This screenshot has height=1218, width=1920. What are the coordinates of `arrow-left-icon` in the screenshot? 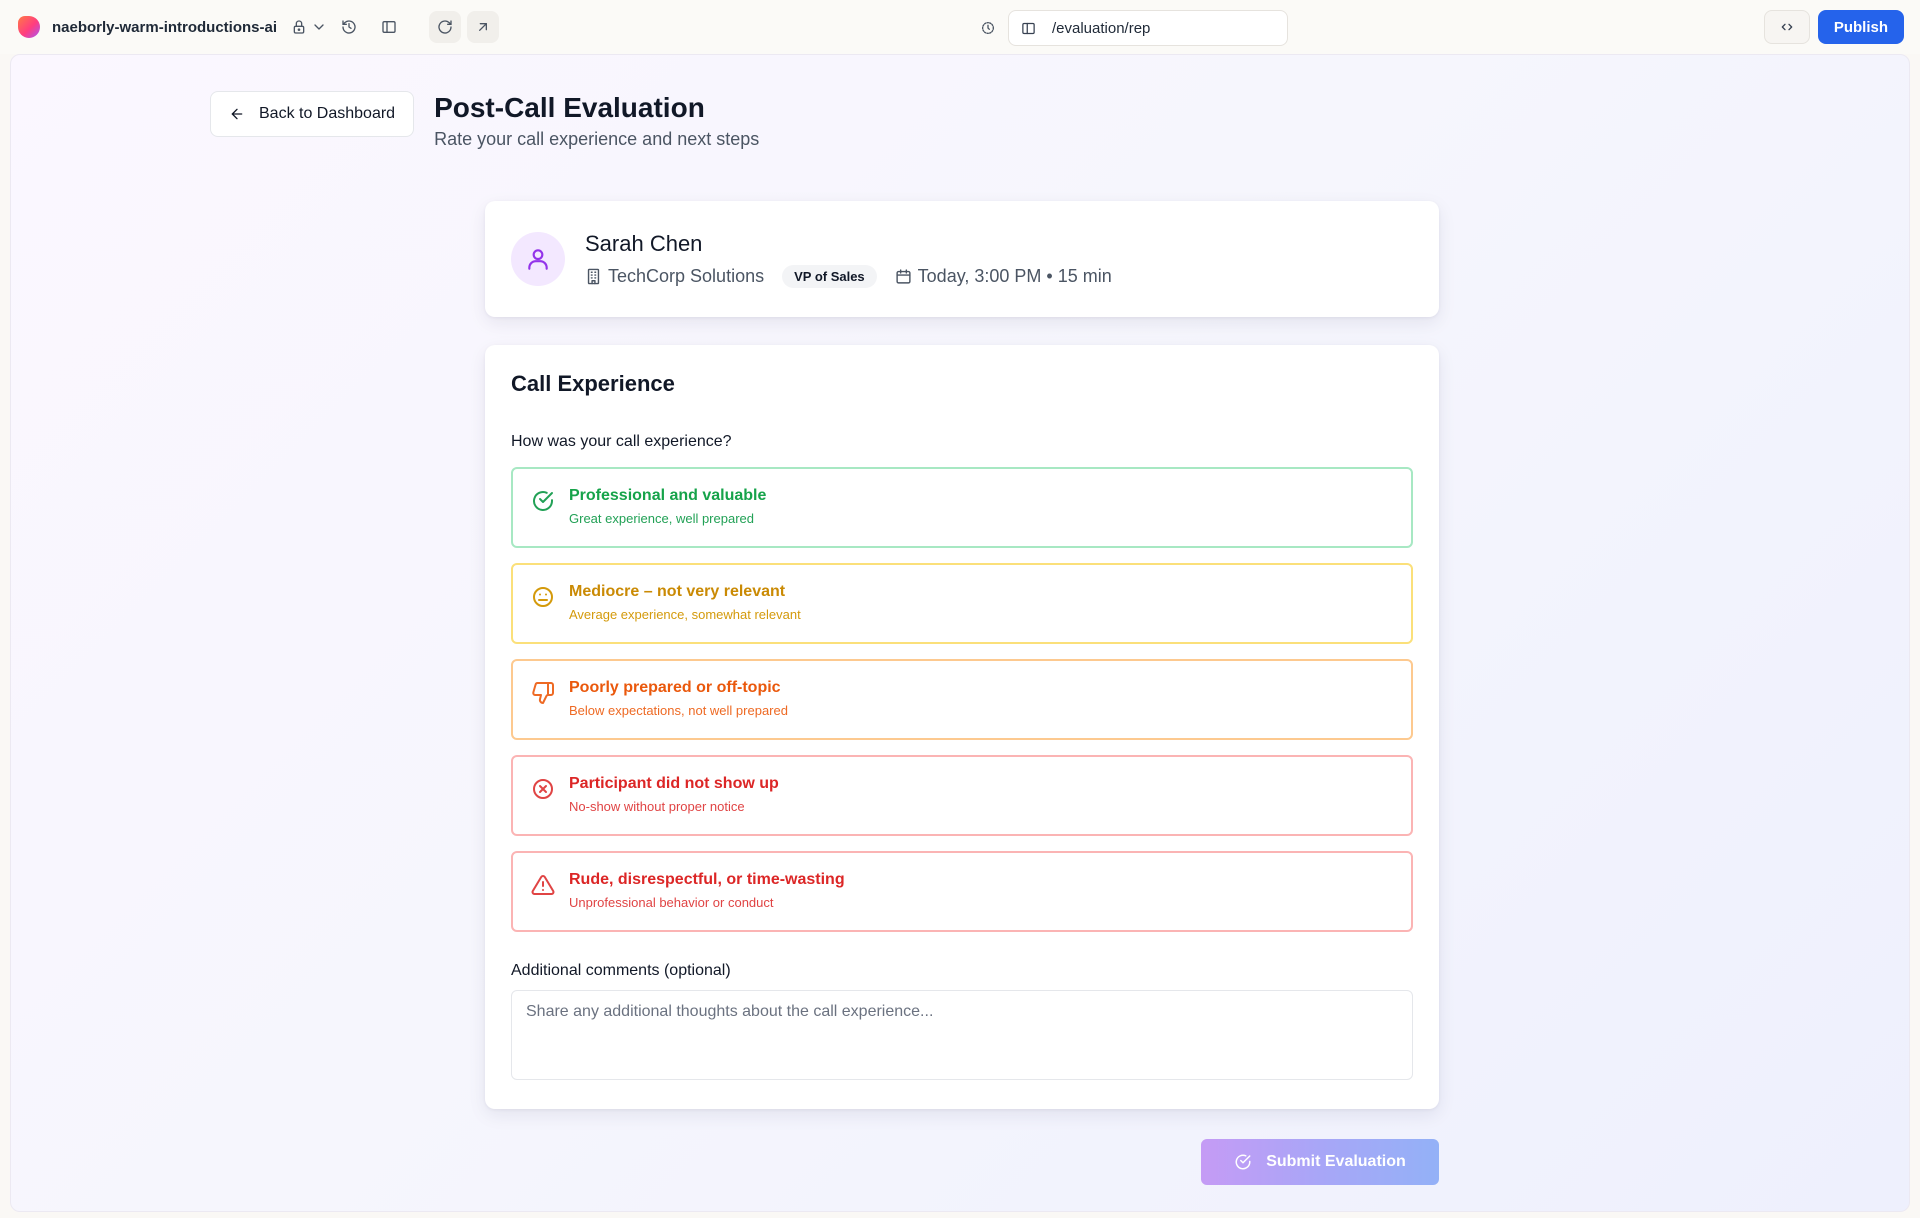 It's located at (237, 114).